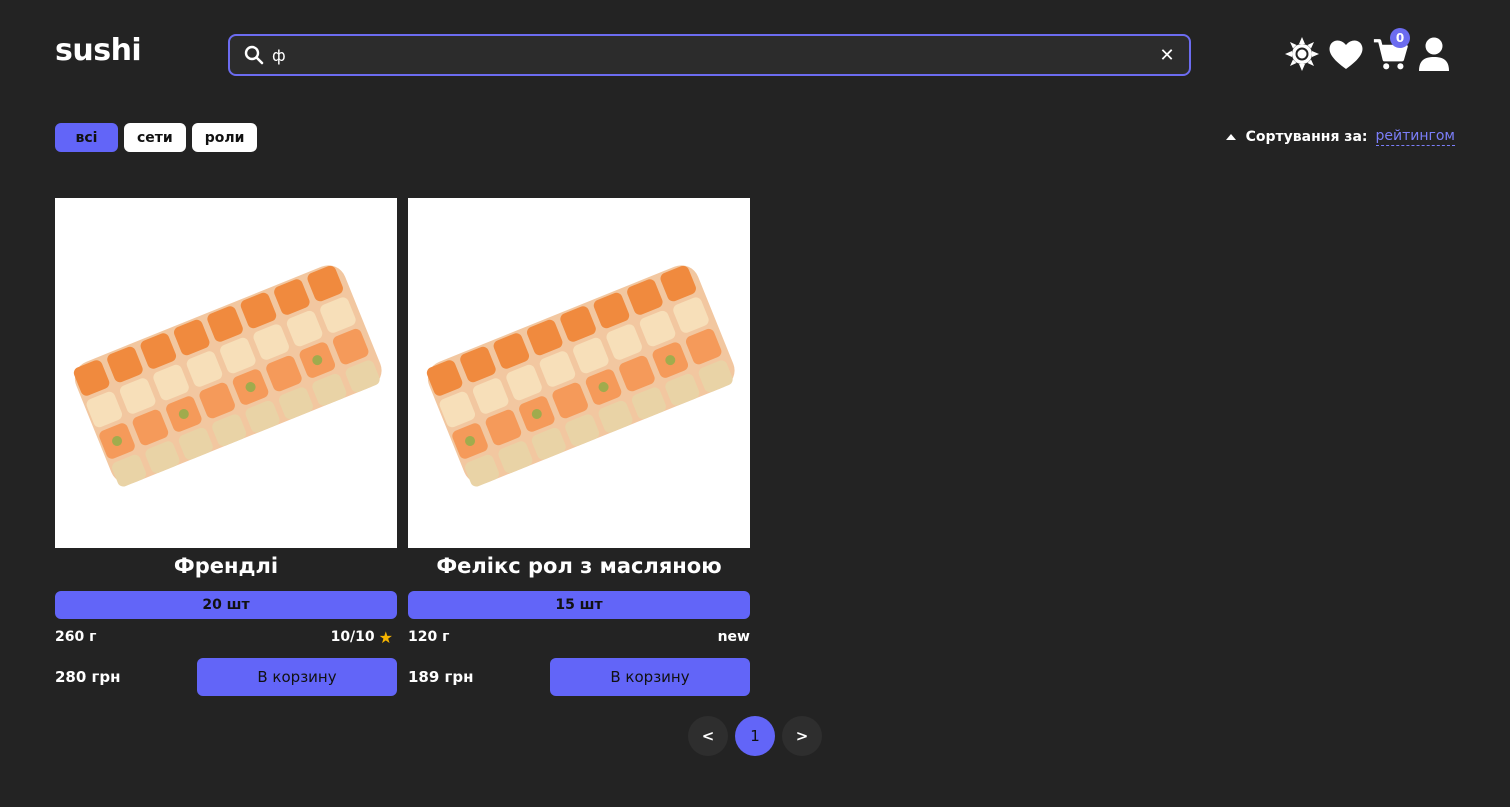 The height and width of the screenshot is (807, 1510). Describe the element at coordinates (429, 637) in the screenshot. I see `product-weight: 120 г` at that location.